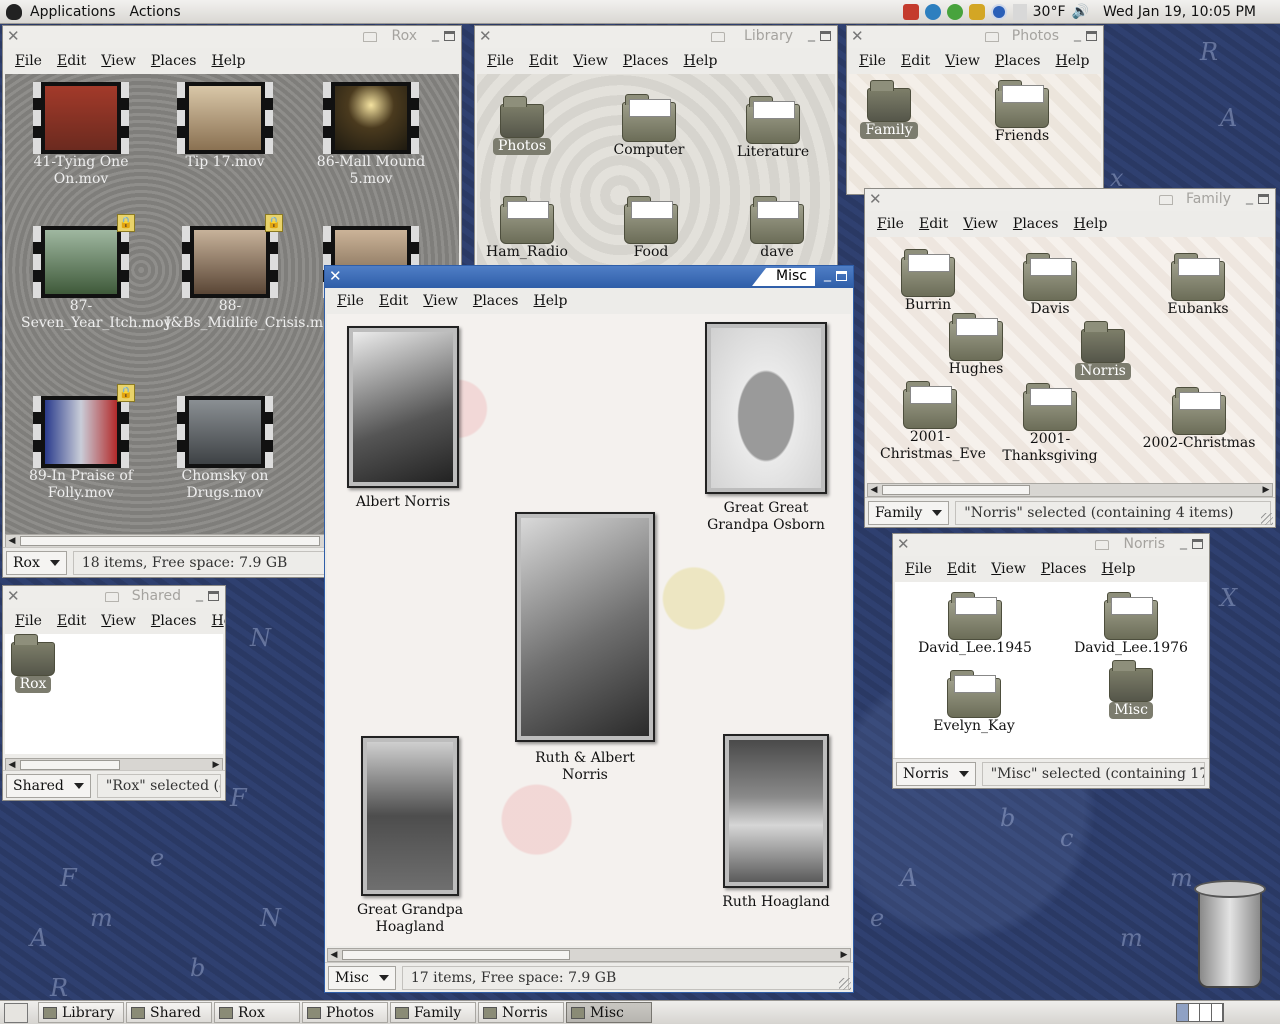  What do you see at coordinates (776, 902) in the screenshot?
I see `photo-label: Ruth Hoagland` at bounding box center [776, 902].